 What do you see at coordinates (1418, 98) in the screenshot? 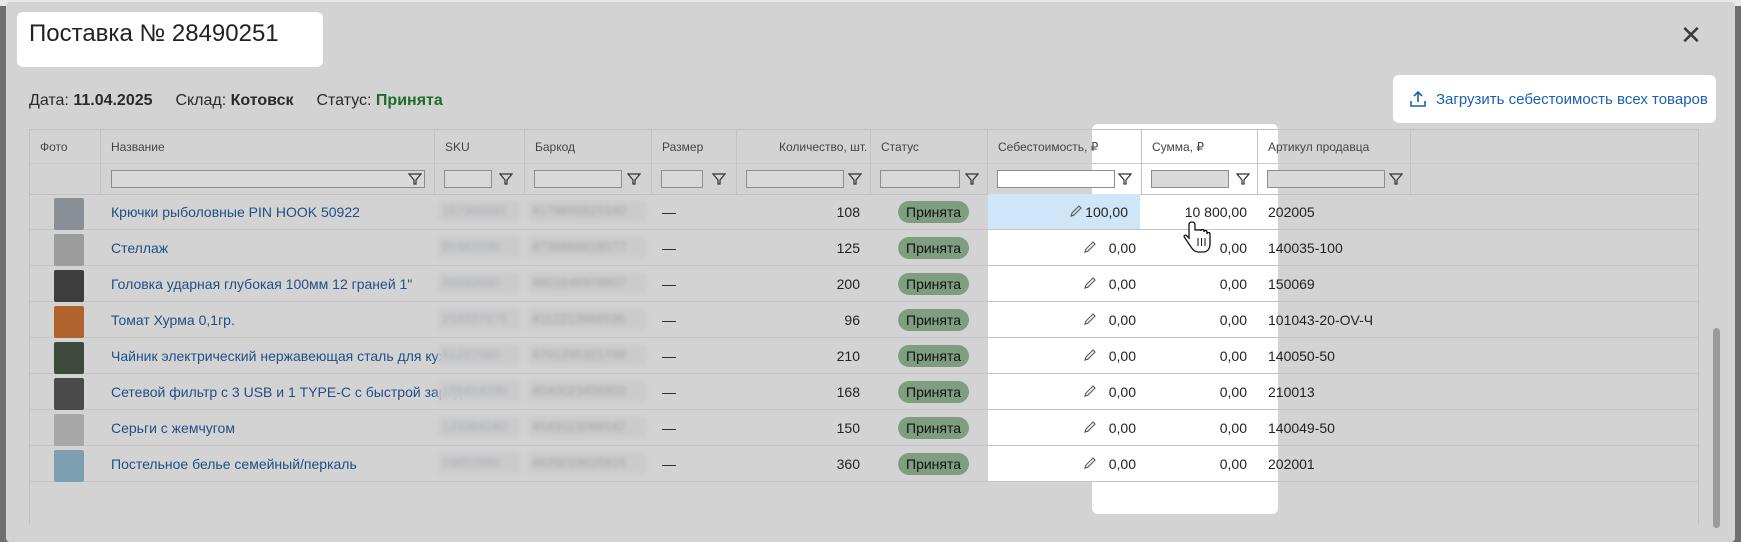
I see `upload-icon` at bounding box center [1418, 98].